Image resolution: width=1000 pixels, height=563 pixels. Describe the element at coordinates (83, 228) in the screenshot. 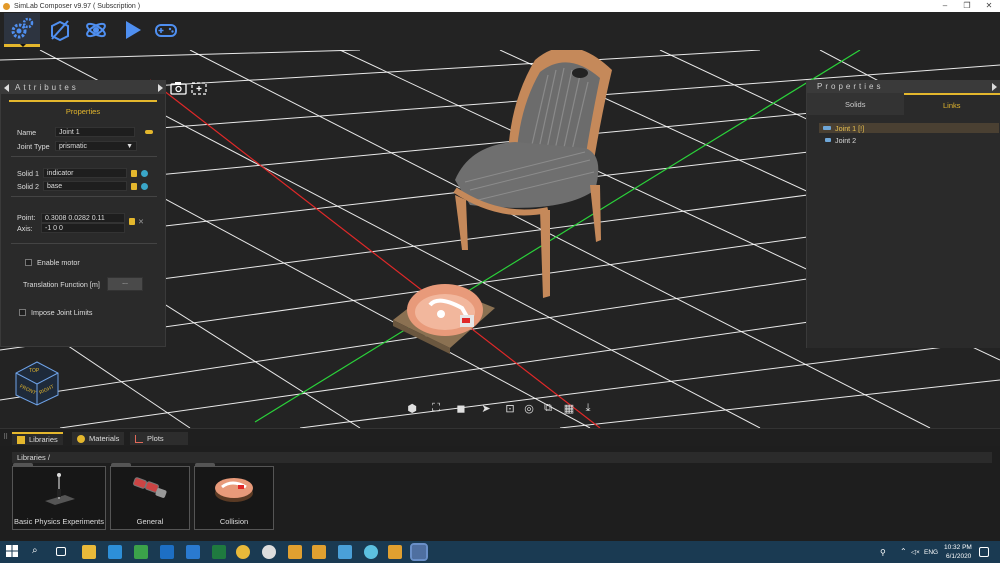

I see `axis-field: -1 0 0` at that location.